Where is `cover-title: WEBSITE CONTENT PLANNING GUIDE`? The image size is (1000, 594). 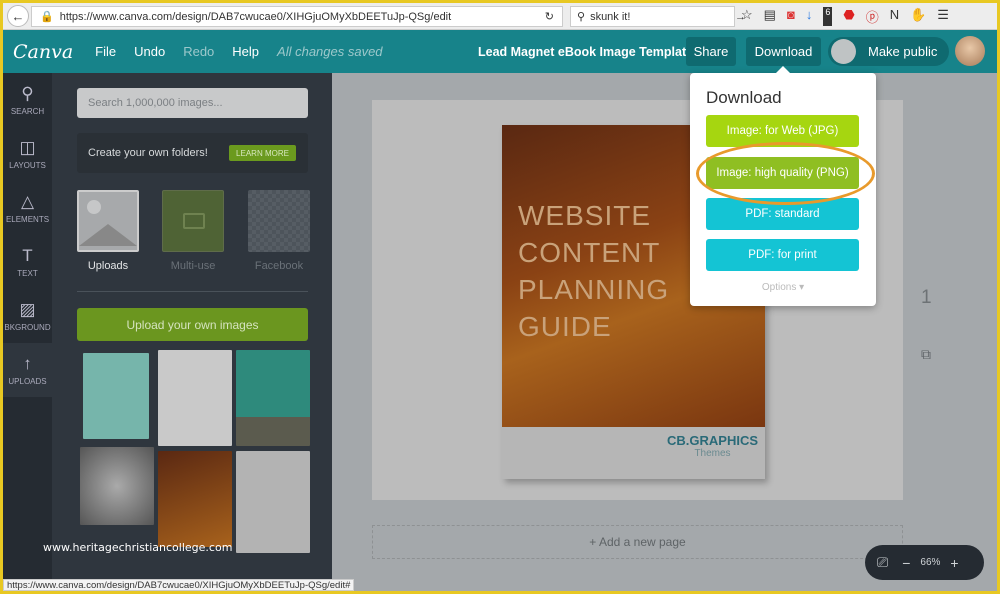
cover-title: WEBSITE CONTENT PLANNING GUIDE is located at coordinates (593, 271).